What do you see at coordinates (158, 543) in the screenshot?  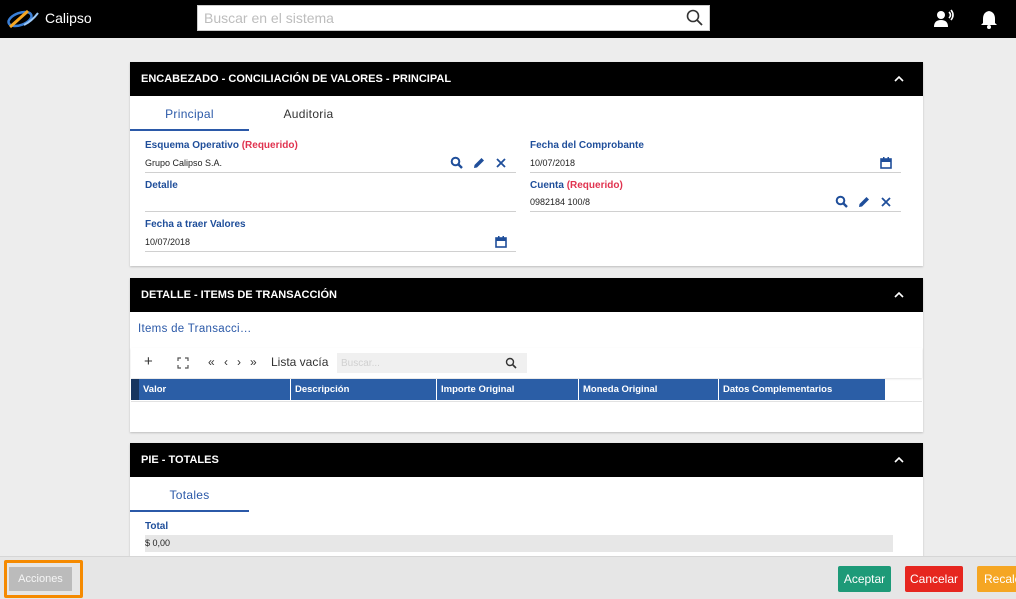 I see `total-value: $ 0,00` at bounding box center [158, 543].